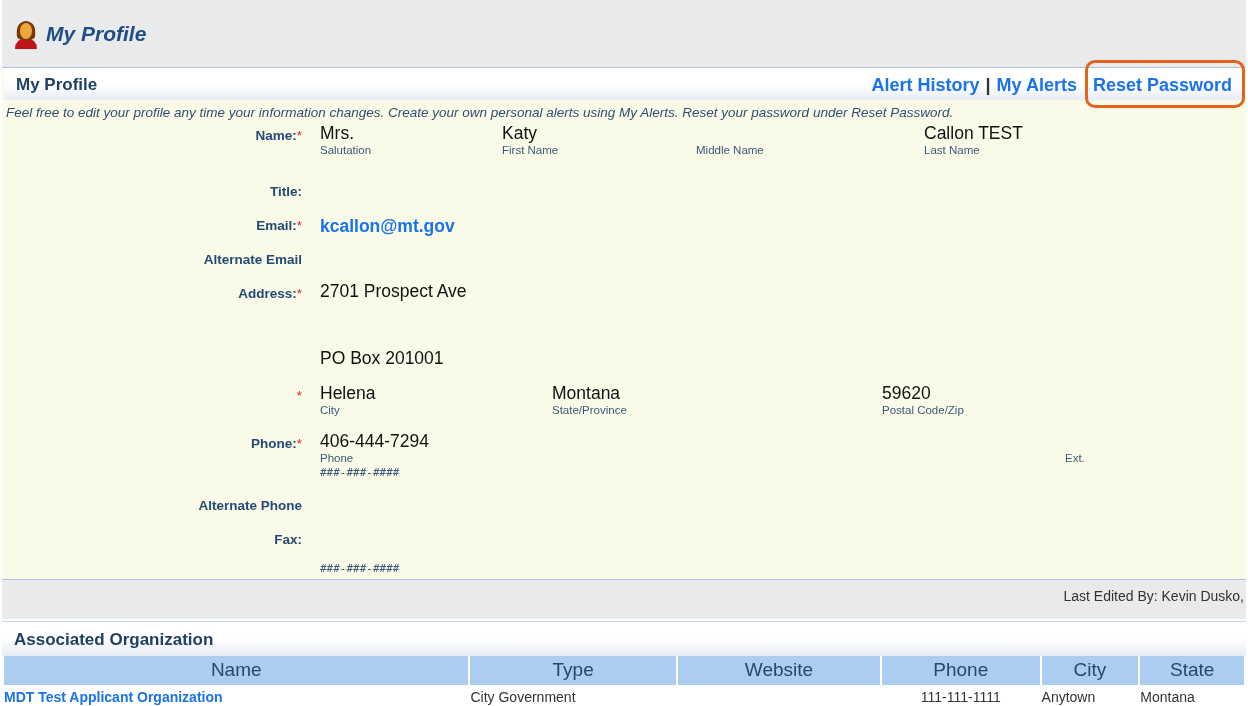 This screenshot has height=706, width=1248. I want to click on field-label: Alternate Email, so click(252, 260).